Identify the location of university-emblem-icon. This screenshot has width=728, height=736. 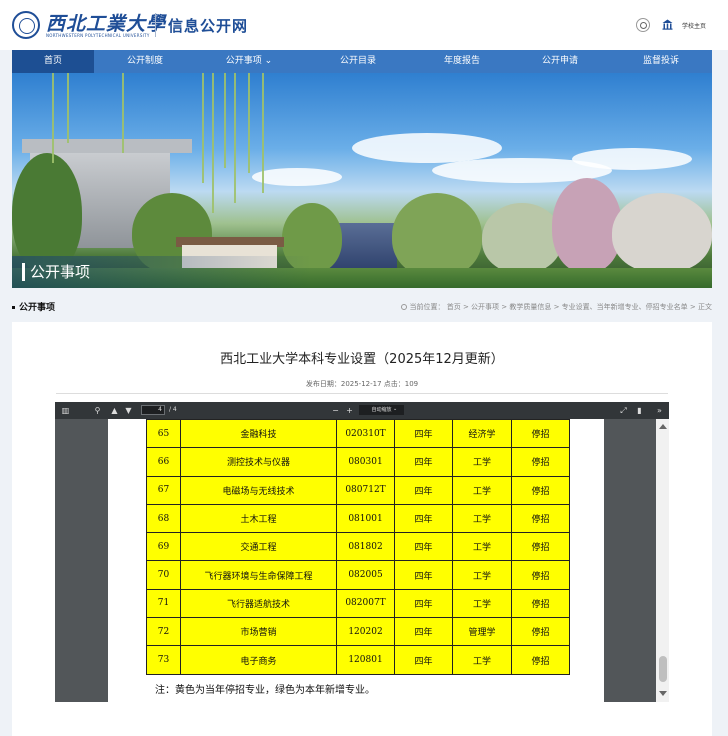
(26, 25).